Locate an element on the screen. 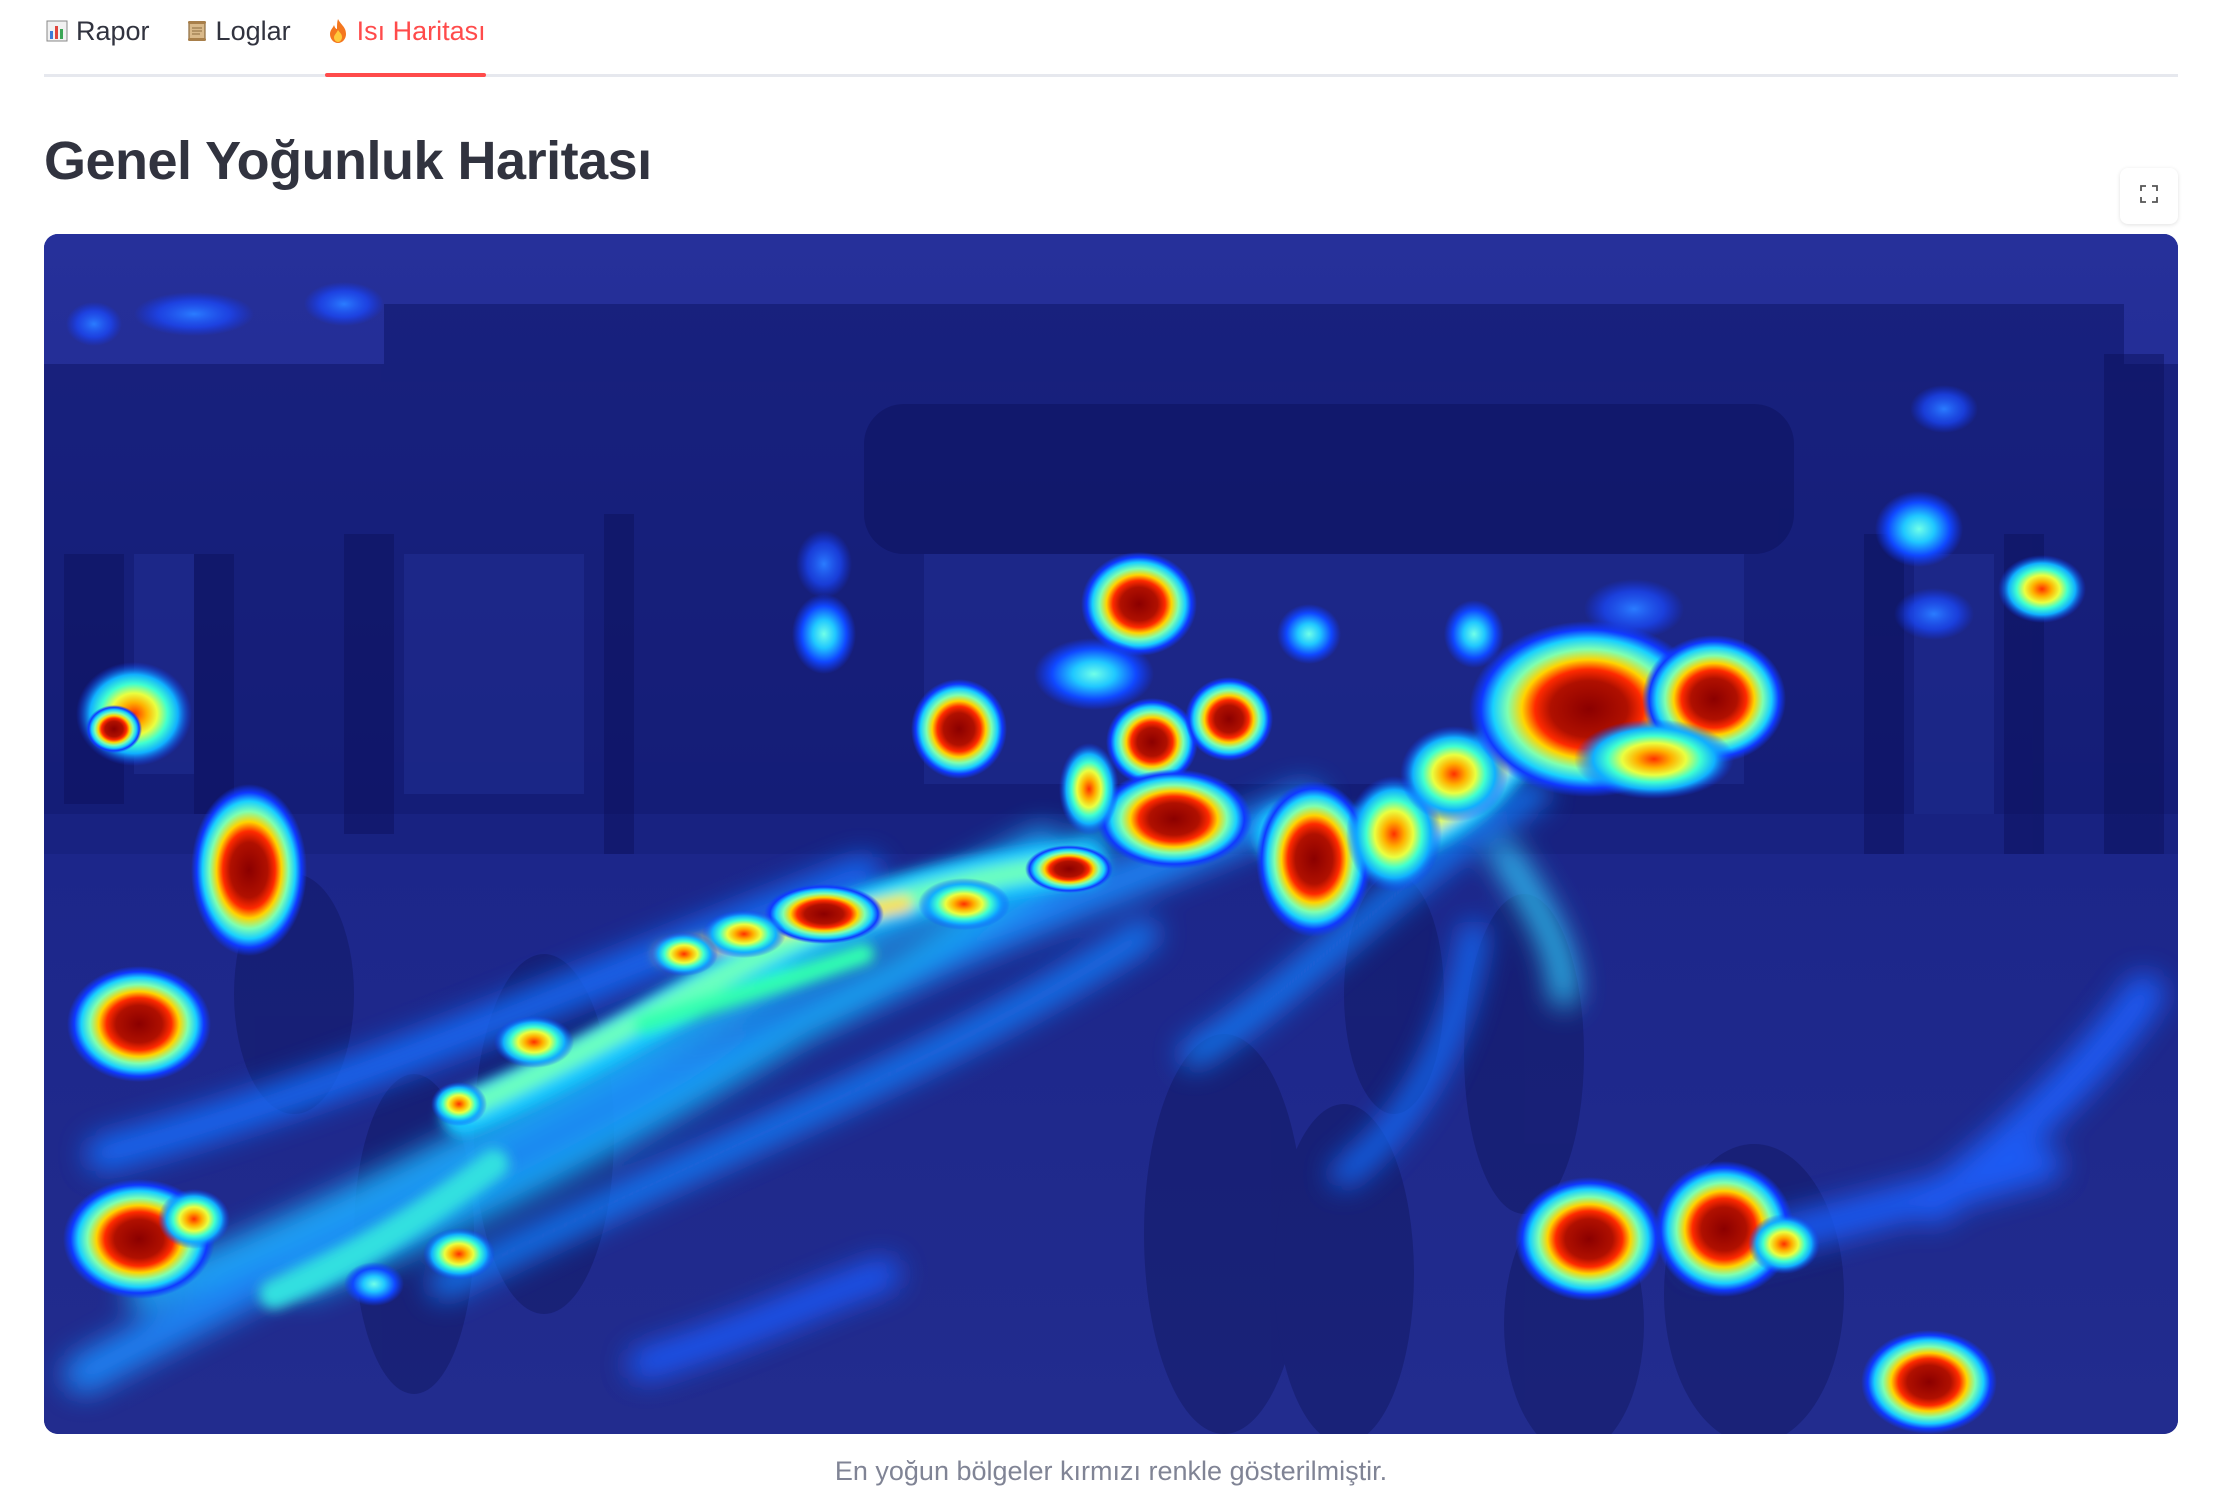 The height and width of the screenshot is (1490, 2214). tab-label-loglar: Loglar is located at coordinates (253, 30).